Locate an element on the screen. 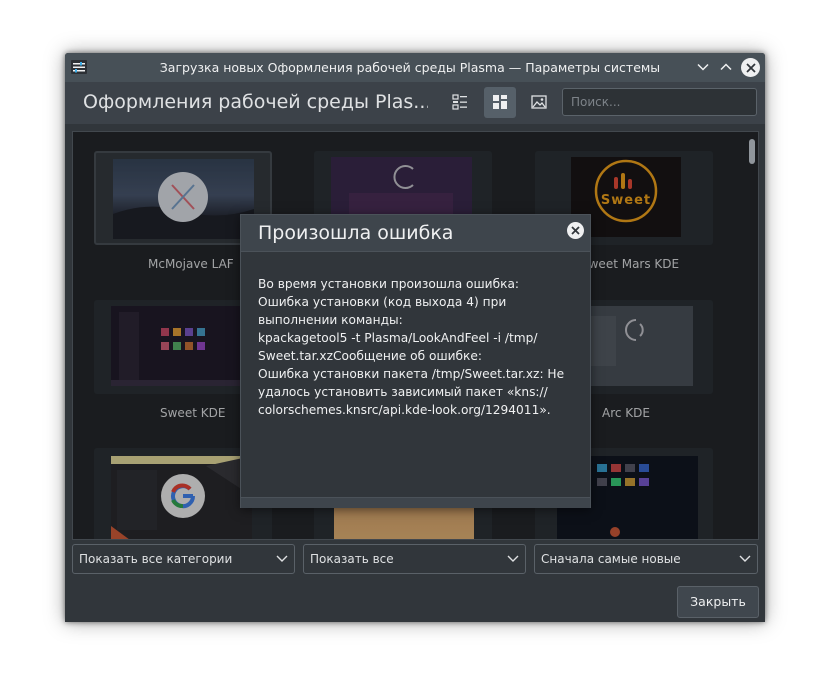 Image resolution: width=830 pixels, height=699 pixels. details-view-icon is located at coordinates (459, 102).